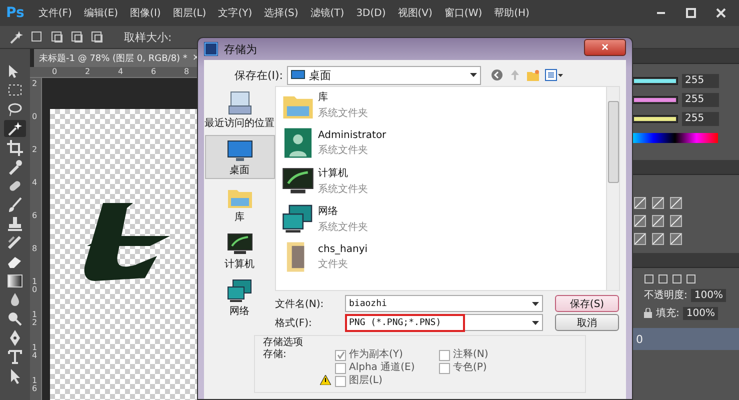  What do you see at coordinates (444, 303) in the screenshot?
I see `filename-field: biaozhi` at bounding box center [444, 303].